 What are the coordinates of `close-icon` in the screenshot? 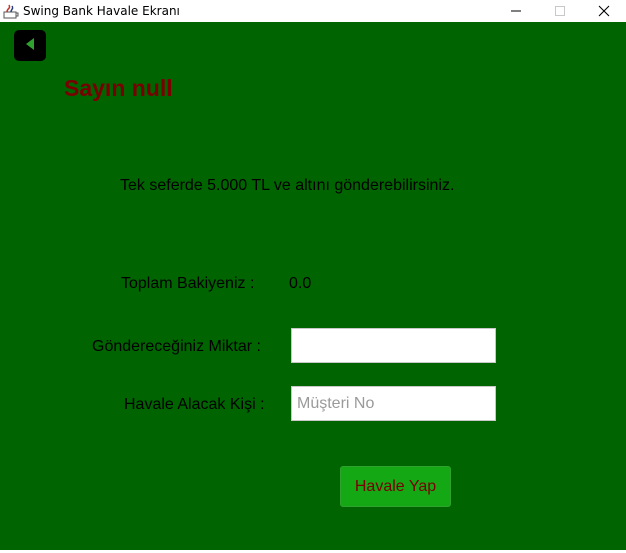 It's located at (604, 11).